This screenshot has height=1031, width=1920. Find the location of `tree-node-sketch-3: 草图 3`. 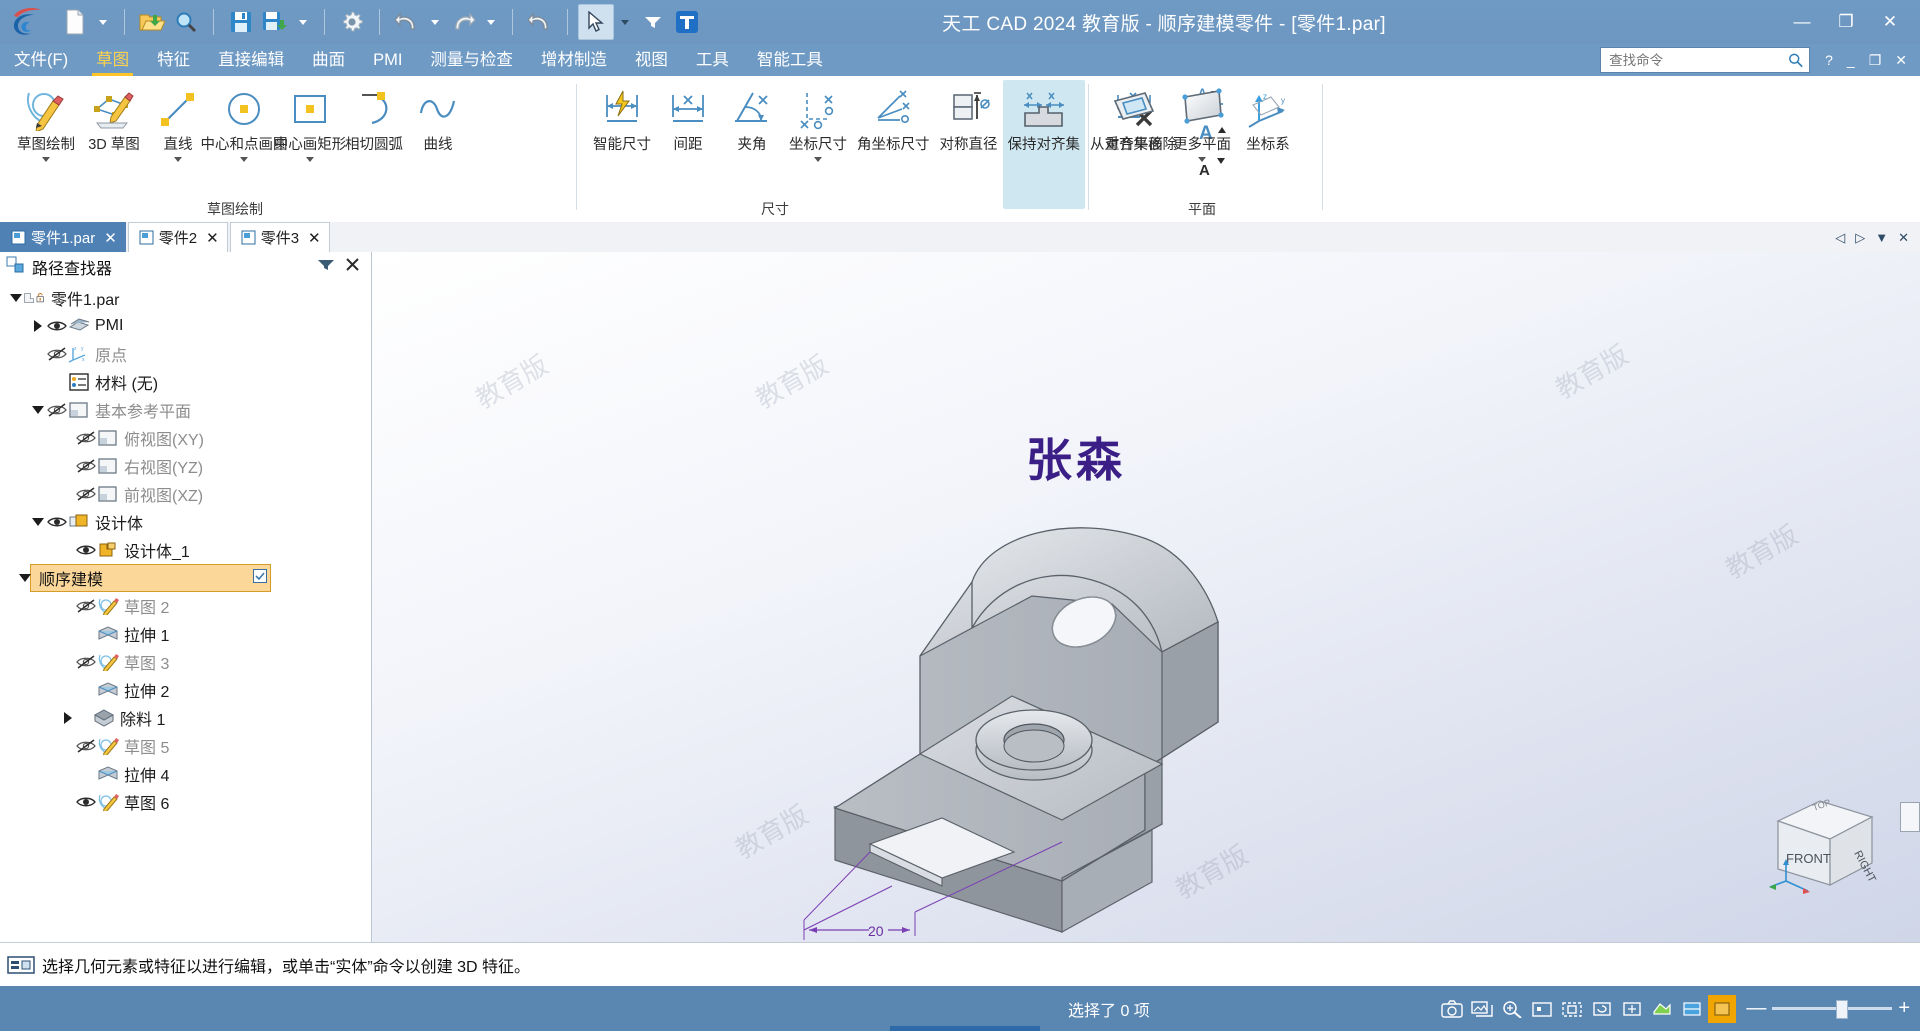

tree-node-sketch-3: 草图 3 is located at coordinates (185, 662).